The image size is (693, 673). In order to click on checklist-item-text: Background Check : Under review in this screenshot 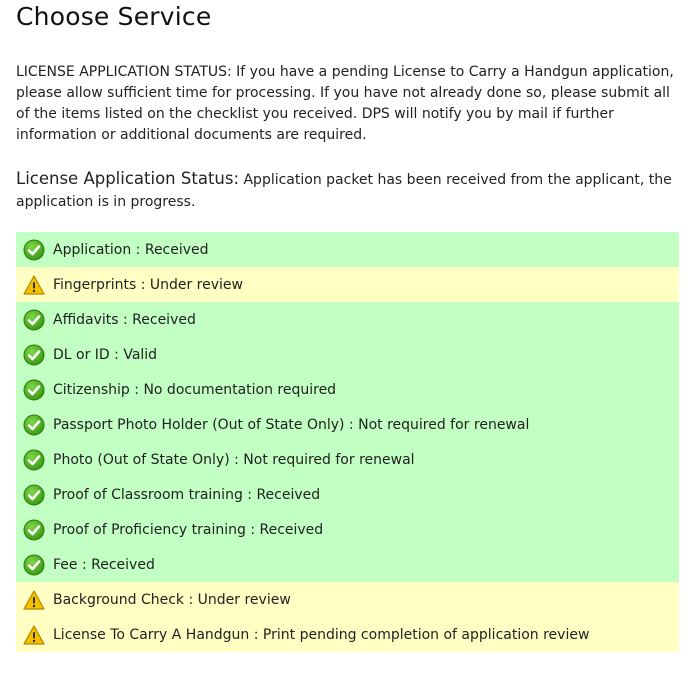, I will do `click(172, 599)`.